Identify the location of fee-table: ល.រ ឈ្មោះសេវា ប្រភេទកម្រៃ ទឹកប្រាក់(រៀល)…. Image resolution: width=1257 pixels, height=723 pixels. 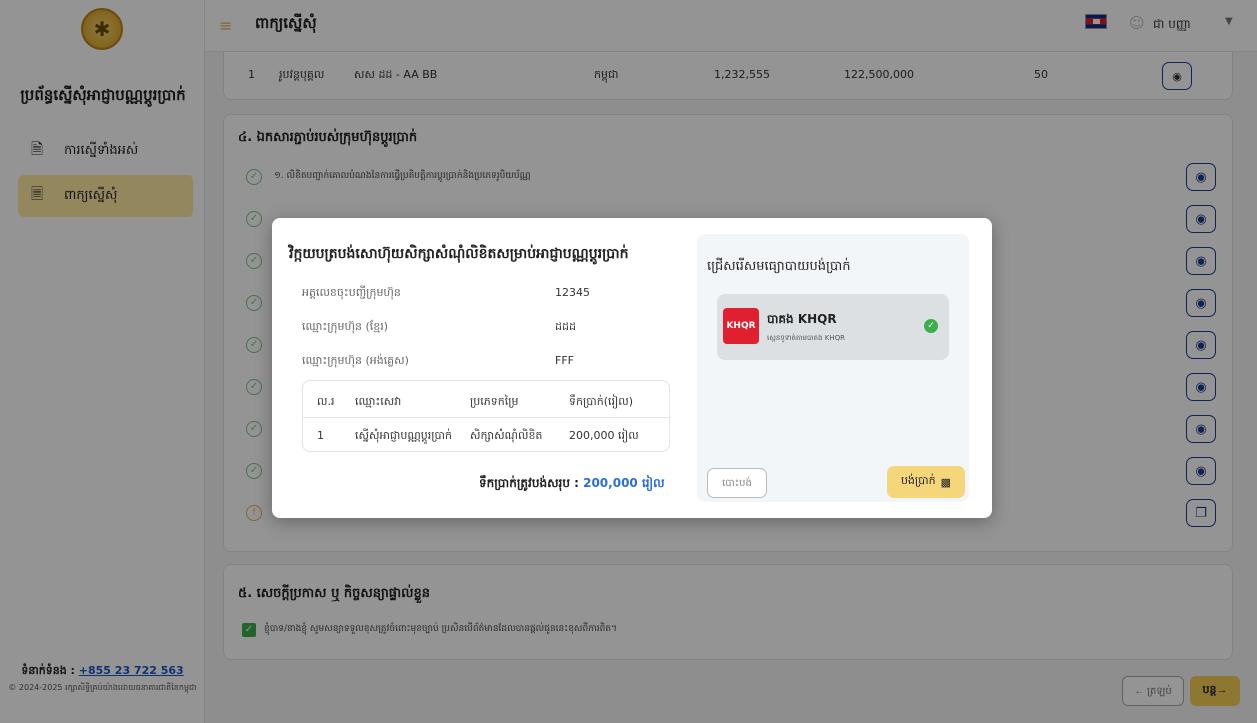
(486, 416).